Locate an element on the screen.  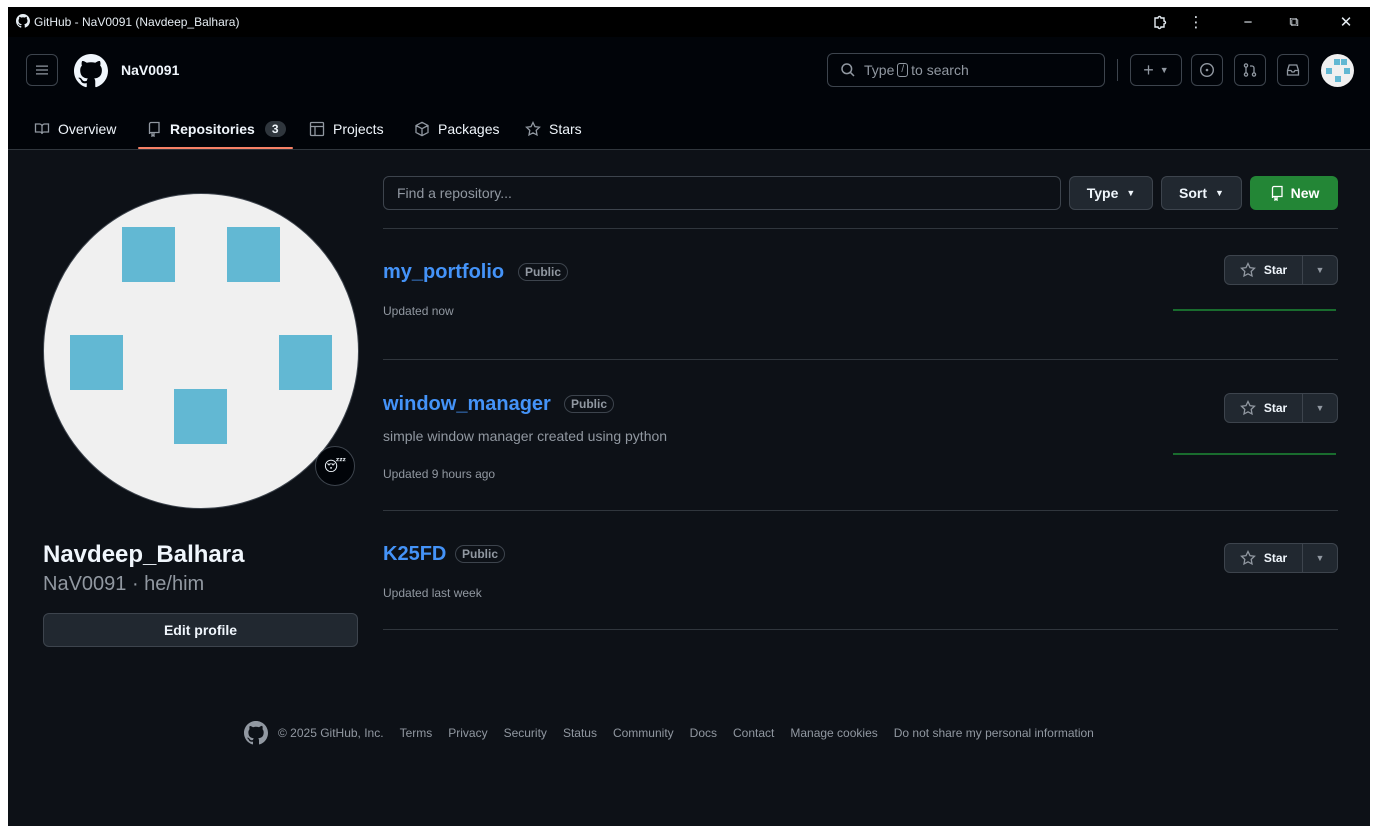
footer-link-community: Community is located at coordinates (643, 733).